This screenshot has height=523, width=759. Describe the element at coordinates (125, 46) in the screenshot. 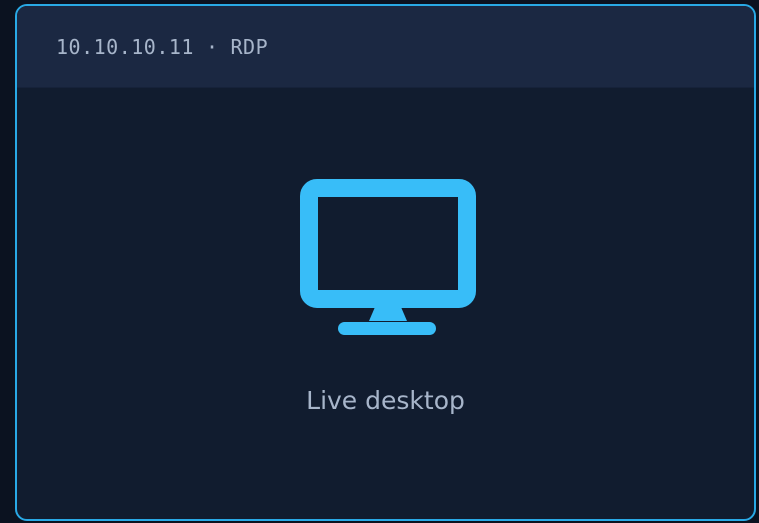

I see `host-address: 10.10.10.11` at that location.